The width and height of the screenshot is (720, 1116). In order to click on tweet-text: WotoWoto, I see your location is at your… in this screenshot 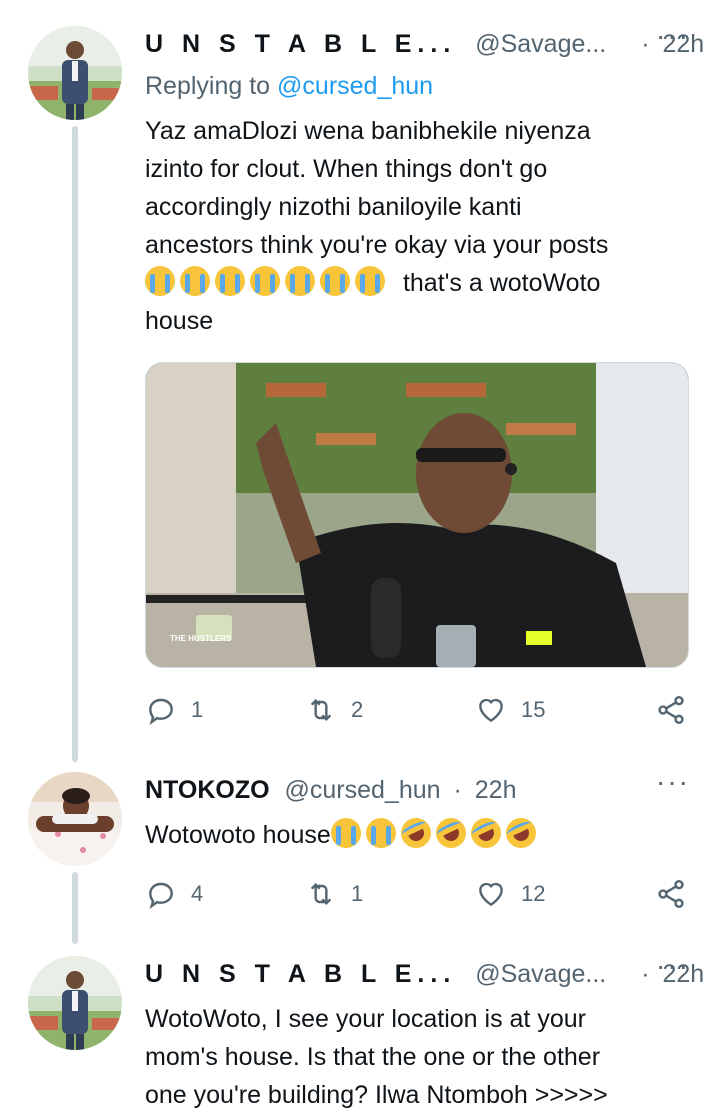, I will do `click(415, 1057)`.